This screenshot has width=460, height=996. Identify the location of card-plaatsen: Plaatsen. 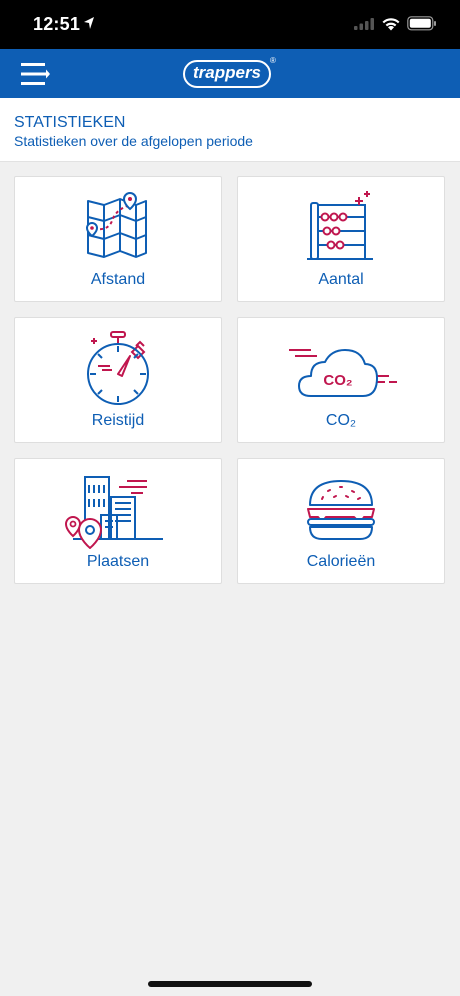
(118, 521).